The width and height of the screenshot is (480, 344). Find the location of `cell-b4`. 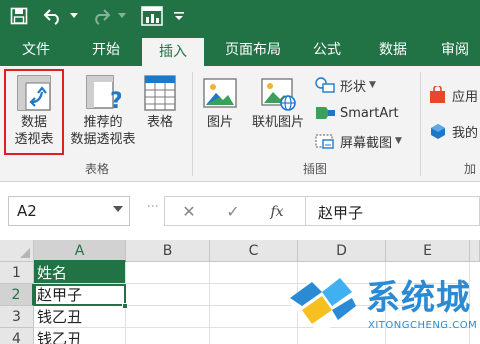

cell-b4 is located at coordinates (168, 336).